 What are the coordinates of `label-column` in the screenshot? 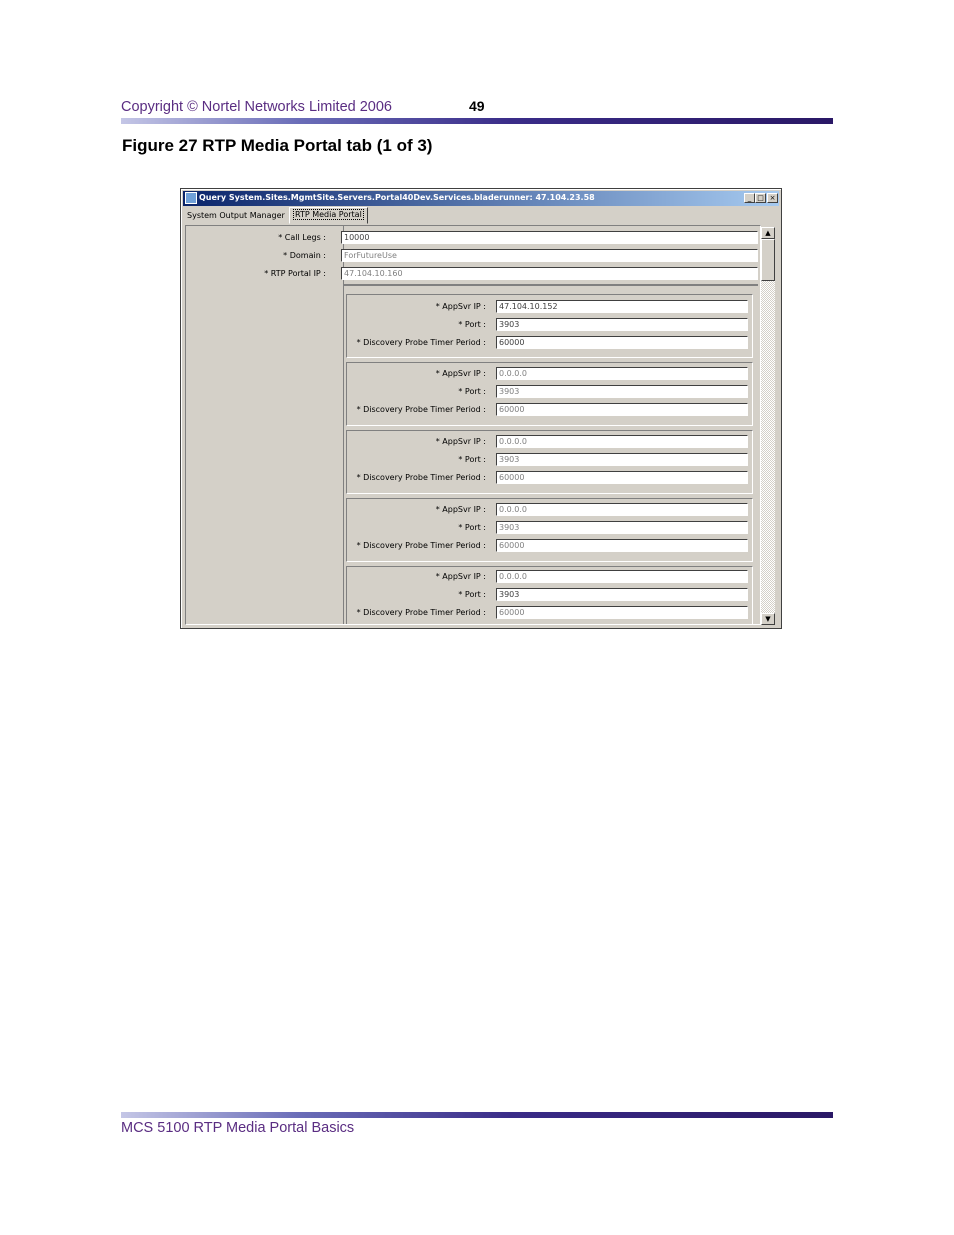 It's located at (265, 425).